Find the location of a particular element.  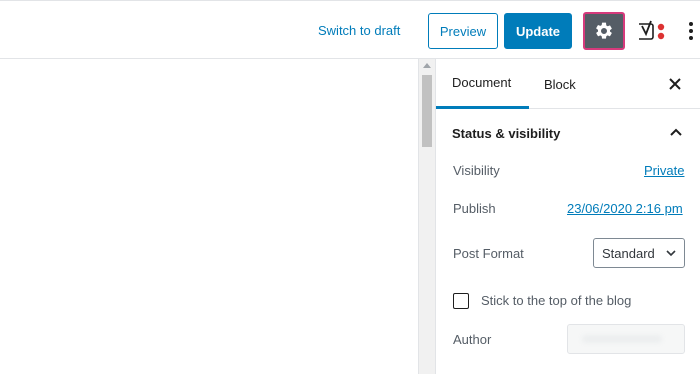

close-sidebar-button is located at coordinates (675, 84).